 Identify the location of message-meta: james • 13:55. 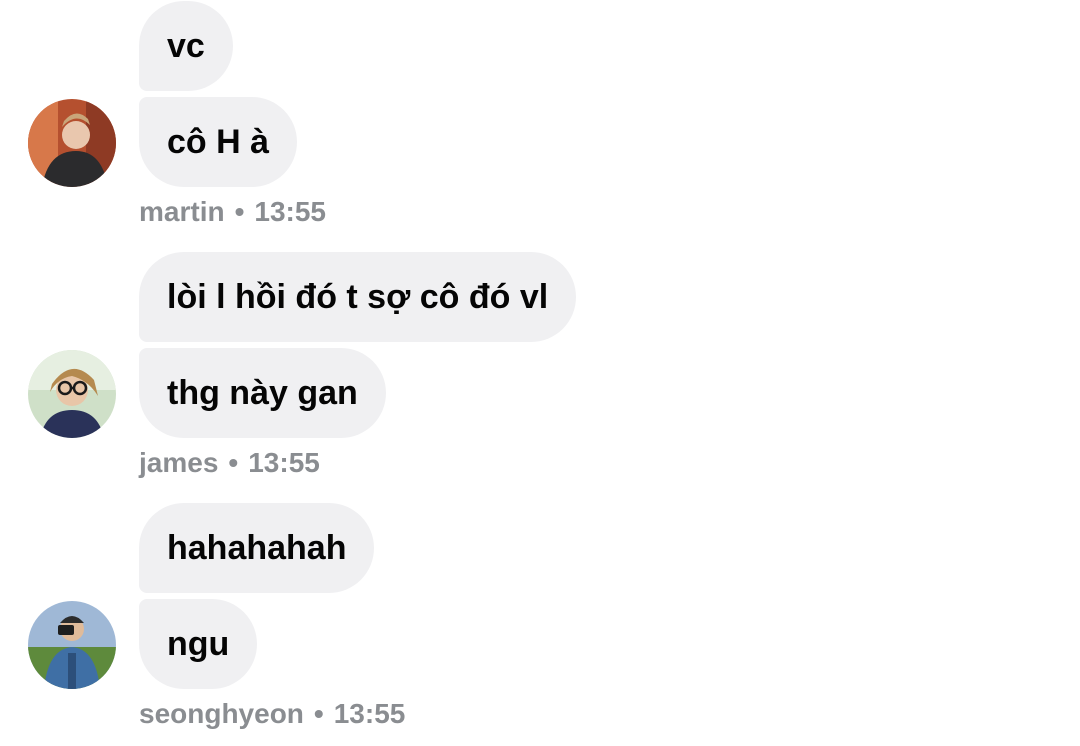
(229, 463).